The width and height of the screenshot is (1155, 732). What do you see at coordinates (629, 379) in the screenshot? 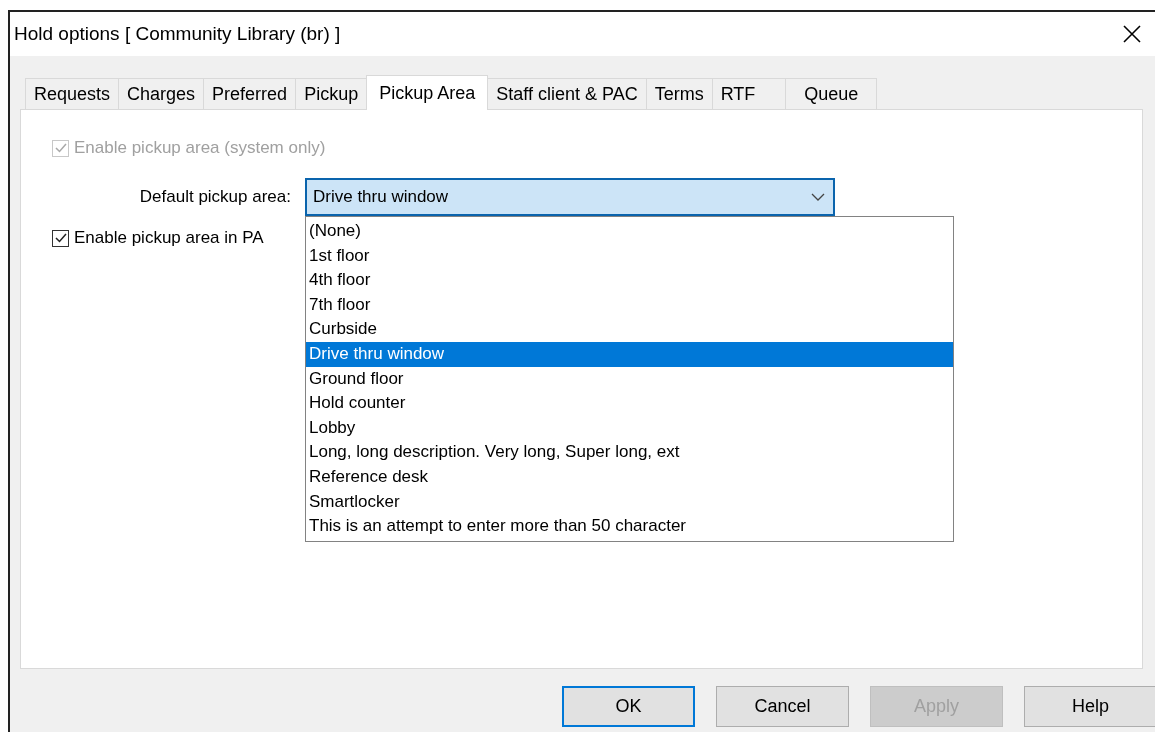
I see `dropdown-option: Ground floor` at bounding box center [629, 379].